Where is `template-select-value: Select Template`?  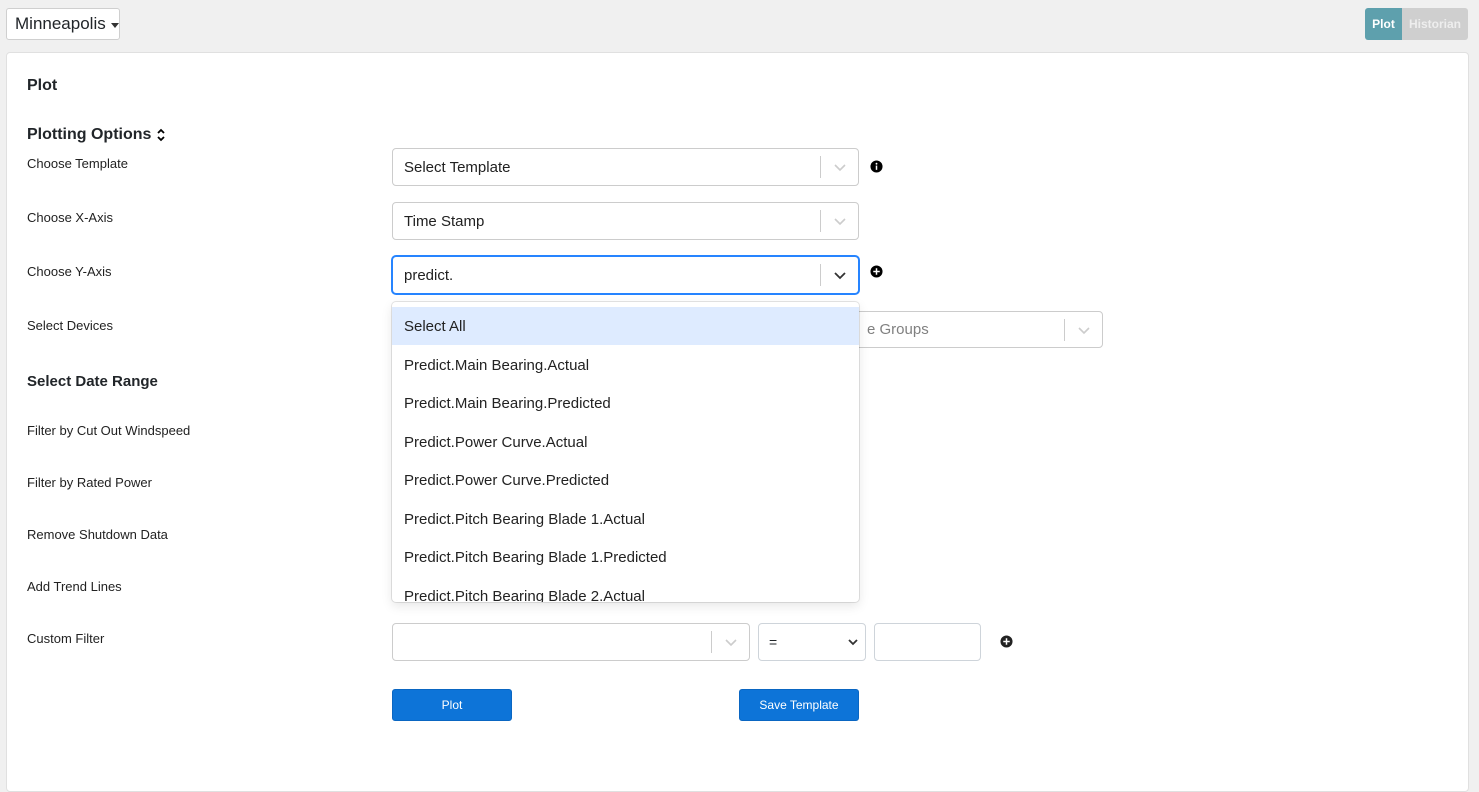
template-select-value: Select Template is located at coordinates (457, 167).